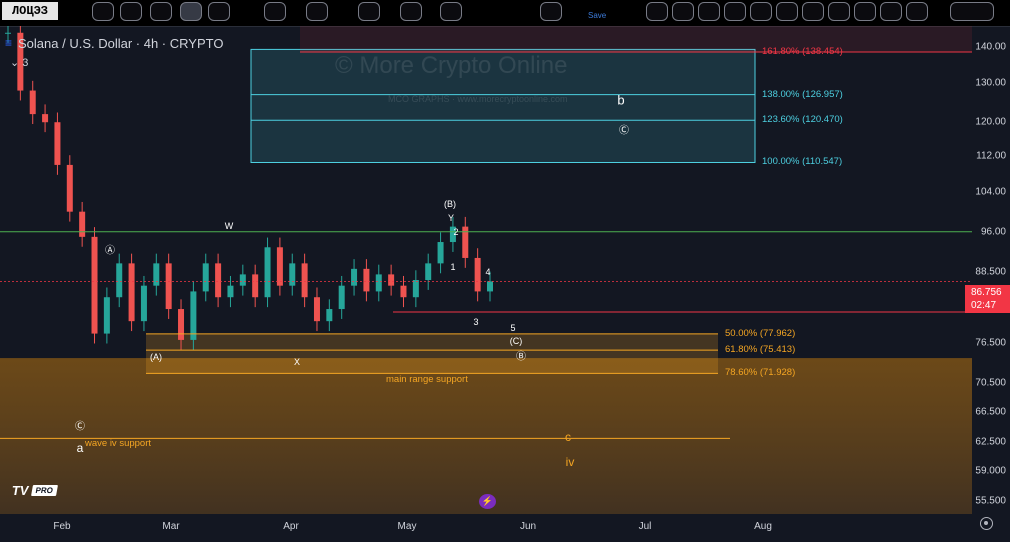 This screenshot has height=542, width=1010. Describe the element at coordinates (30, 11) in the screenshot. I see `toolbar-logo: ЛОЦЭЗ` at that location.